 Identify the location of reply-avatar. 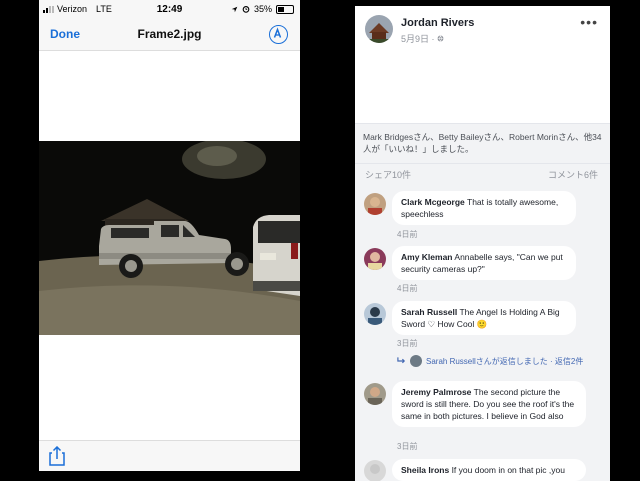
(416, 361).